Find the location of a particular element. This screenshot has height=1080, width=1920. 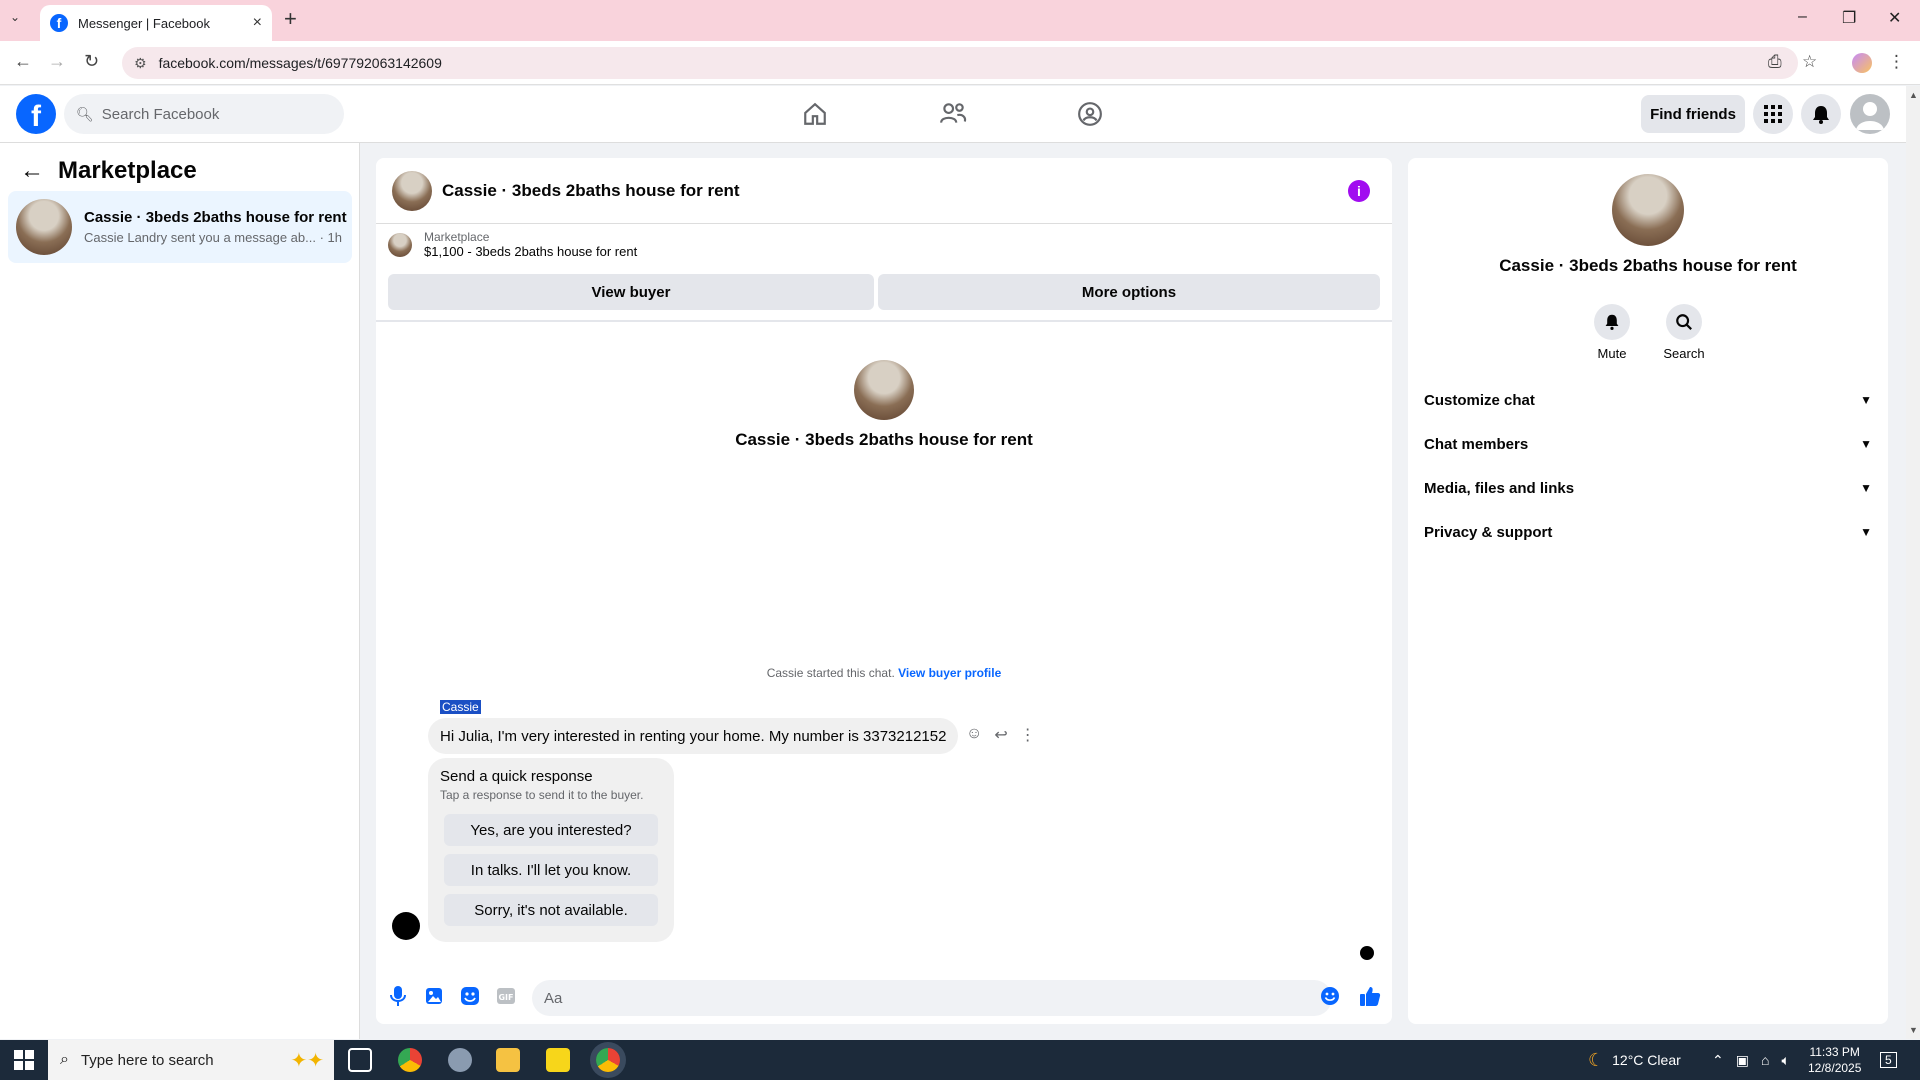

section-media-files-links: Media, files and links ▼ is located at coordinates (1648, 488).